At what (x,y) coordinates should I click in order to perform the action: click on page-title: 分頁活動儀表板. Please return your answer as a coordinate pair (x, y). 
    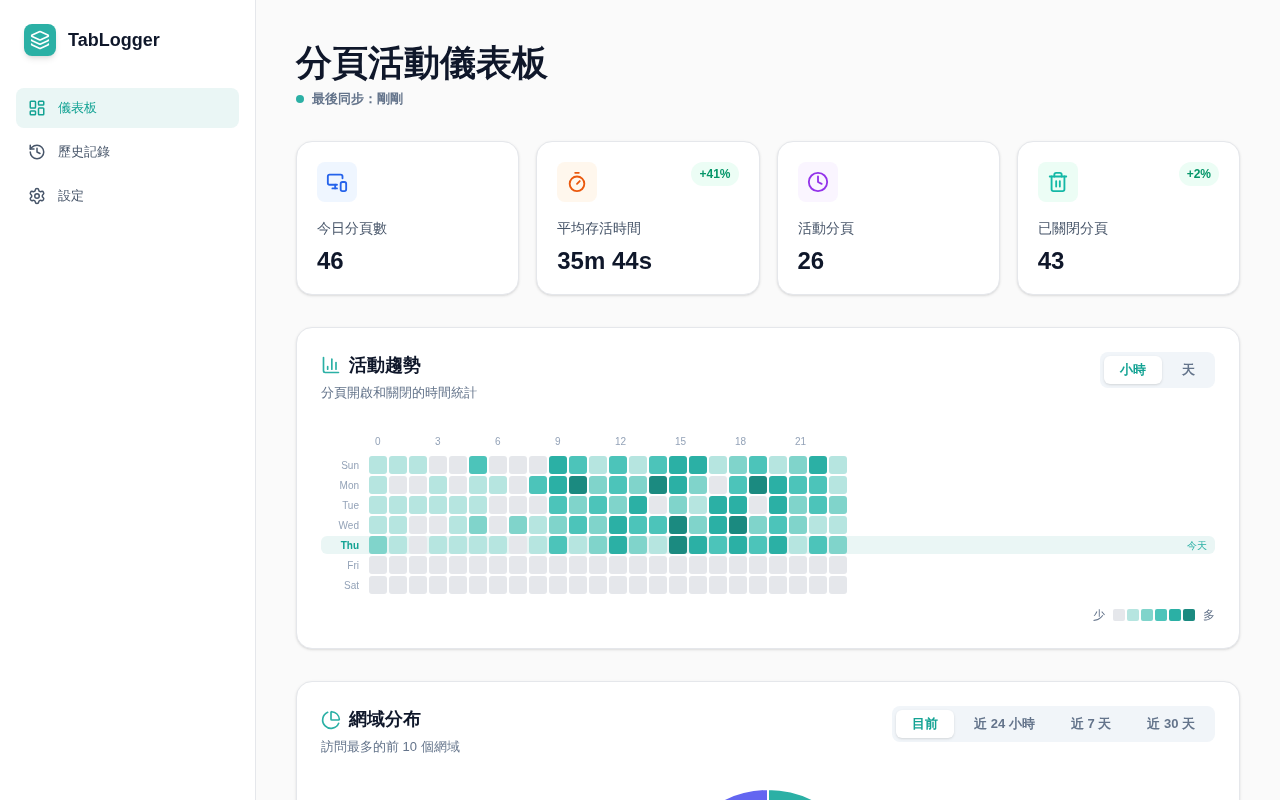
    Looking at the image, I should click on (422, 63).